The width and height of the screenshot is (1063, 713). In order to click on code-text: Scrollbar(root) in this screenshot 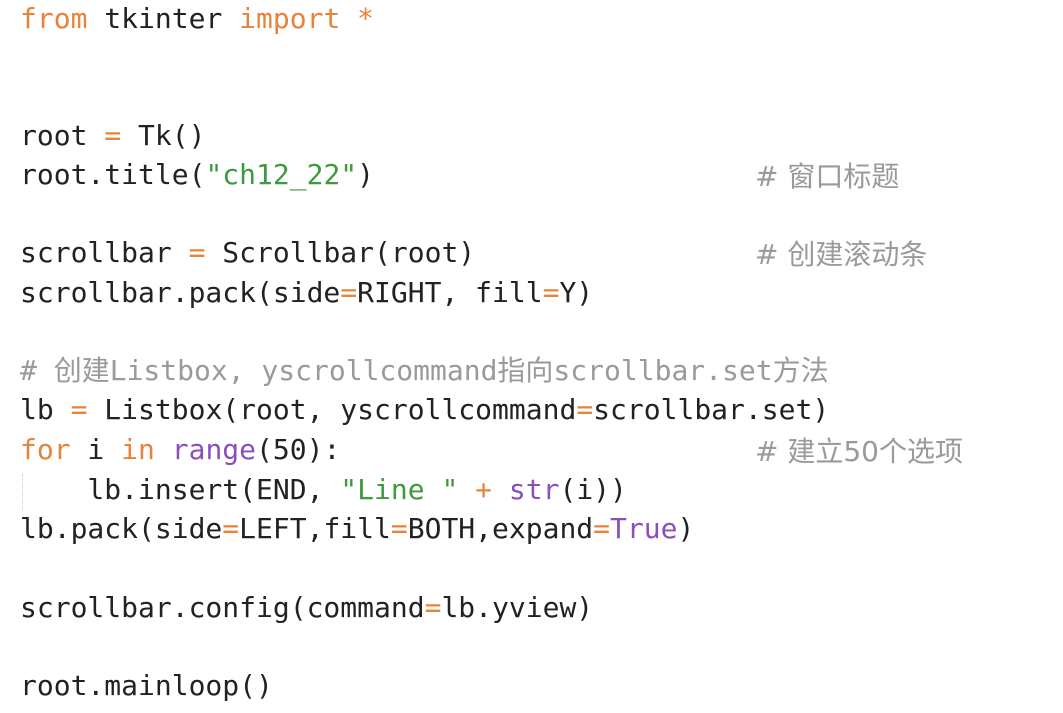, I will do `click(340, 252)`.